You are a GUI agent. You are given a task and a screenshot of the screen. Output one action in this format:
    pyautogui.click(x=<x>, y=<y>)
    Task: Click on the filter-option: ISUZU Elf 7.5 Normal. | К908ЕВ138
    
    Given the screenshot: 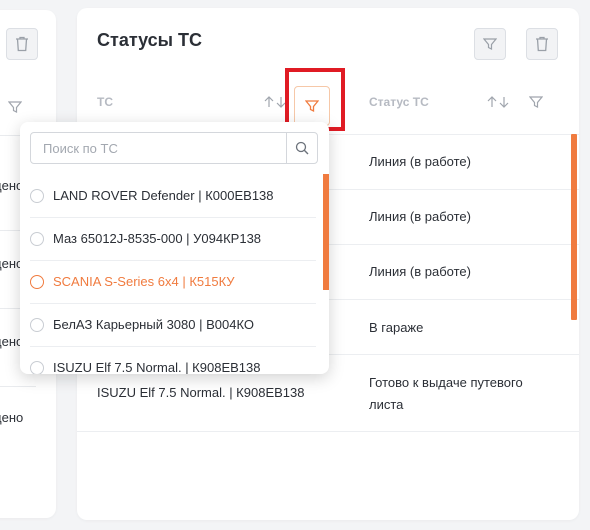 What is the action you would take?
    pyautogui.click(x=173, y=360)
    